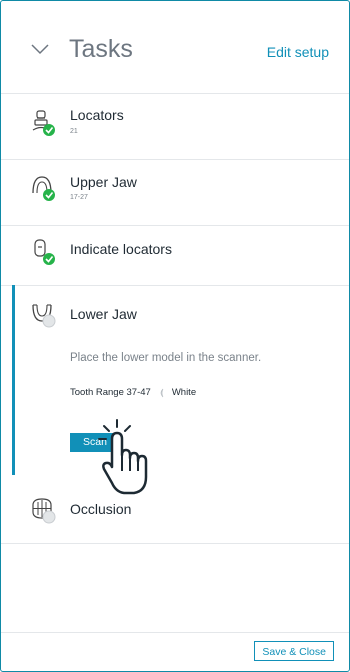 The height and width of the screenshot is (672, 350). I want to click on tooth-range-row: Tooth Range 37-47 White, so click(133, 392).